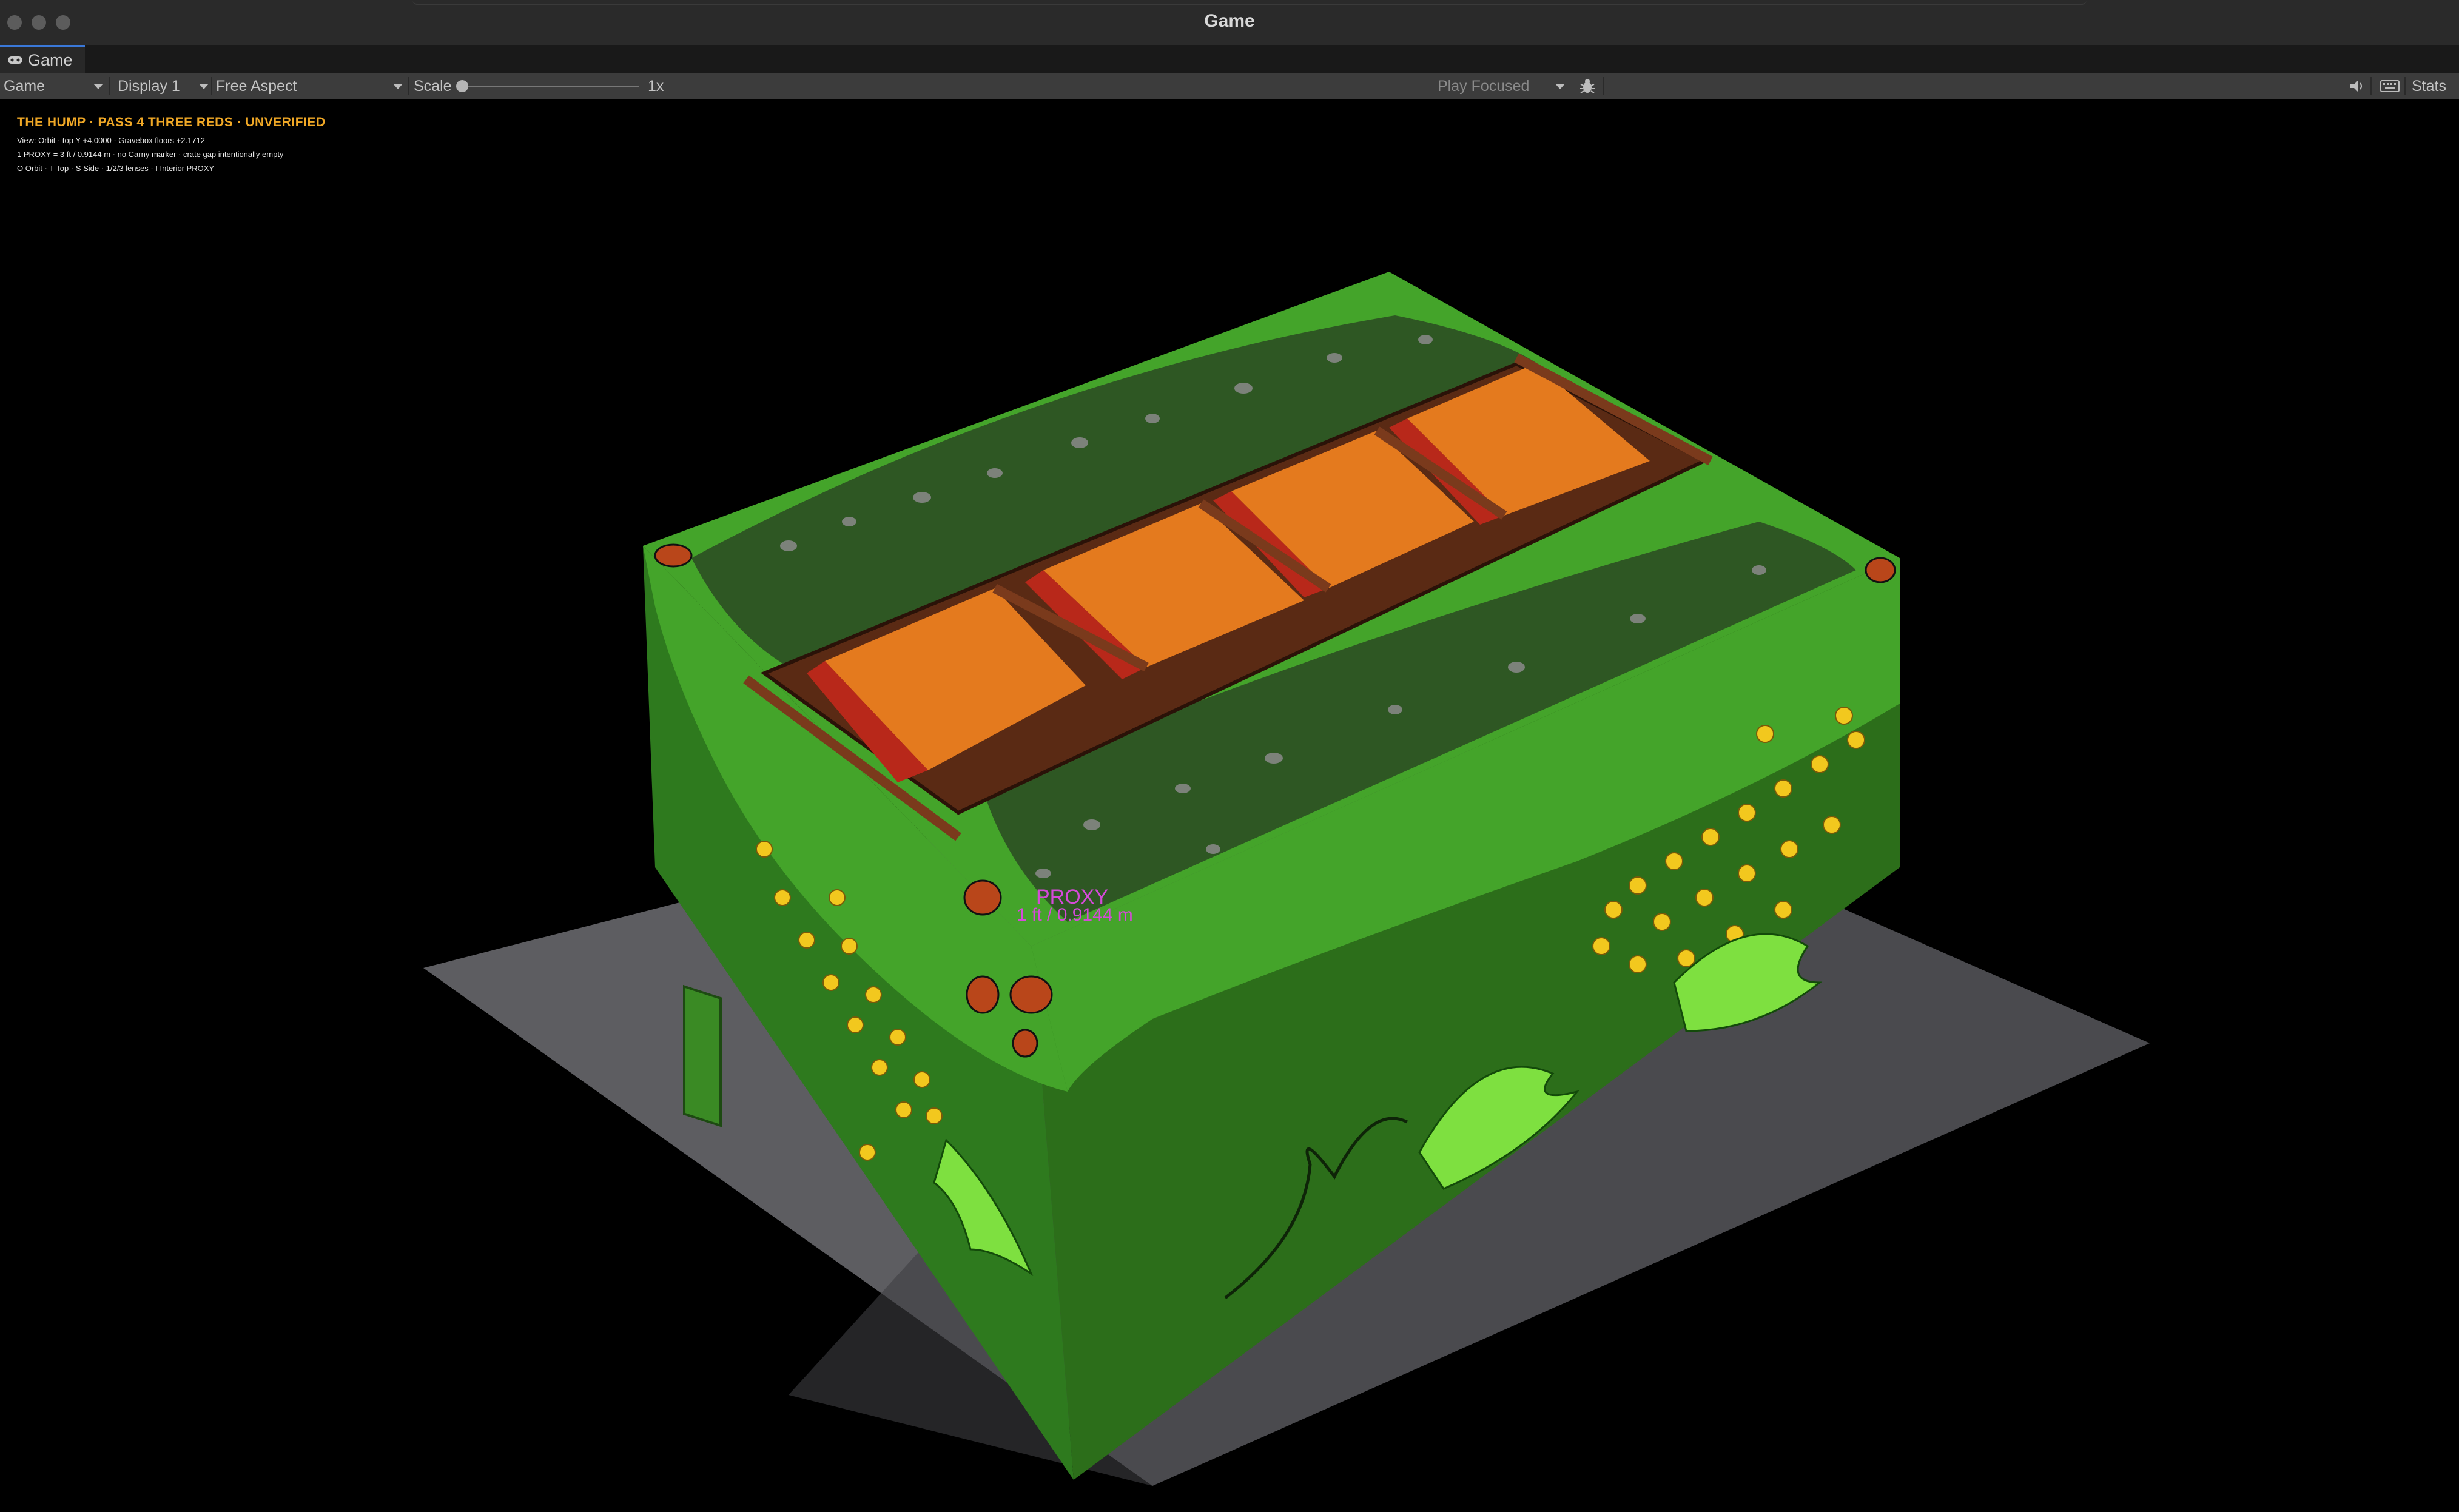 This screenshot has width=2459, height=1512. Describe the element at coordinates (149, 86) in the screenshot. I see `display-label: Display 1` at that location.